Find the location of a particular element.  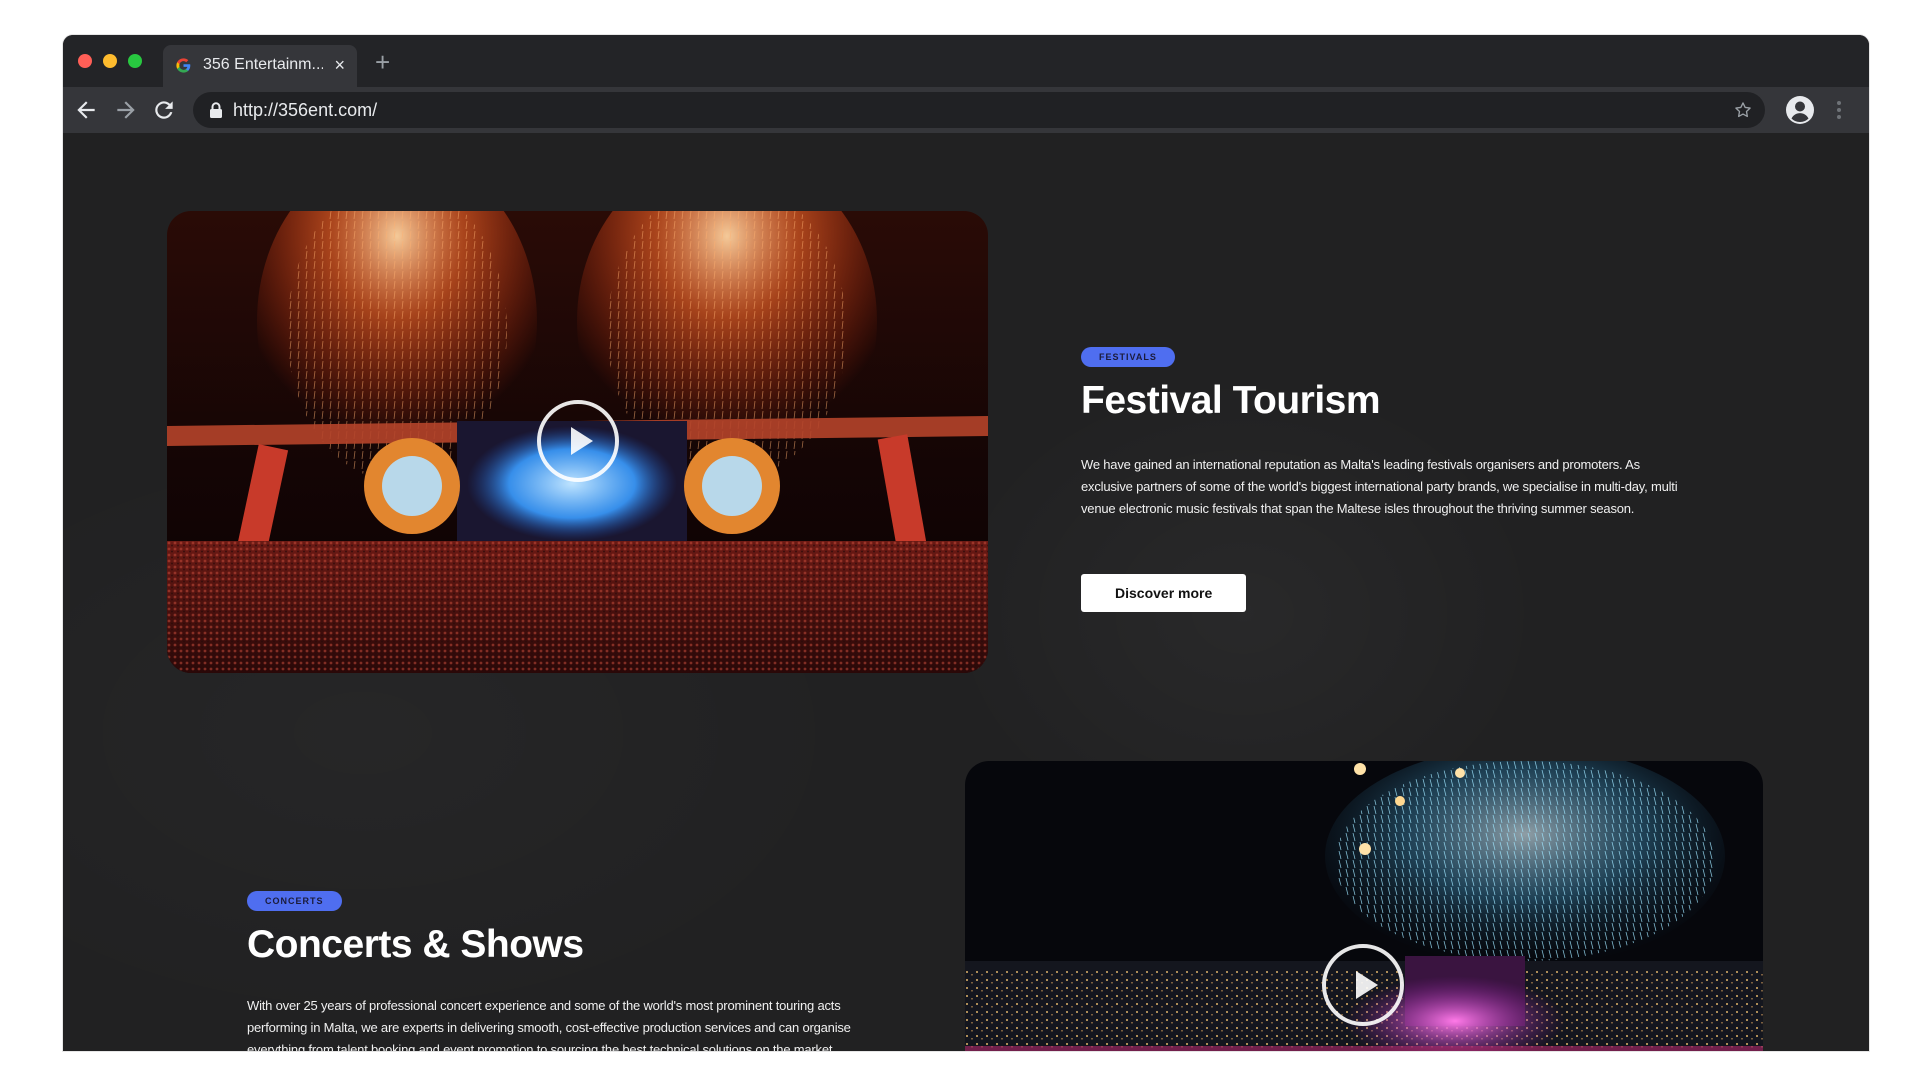

lock-icon is located at coordinates (216, 110).